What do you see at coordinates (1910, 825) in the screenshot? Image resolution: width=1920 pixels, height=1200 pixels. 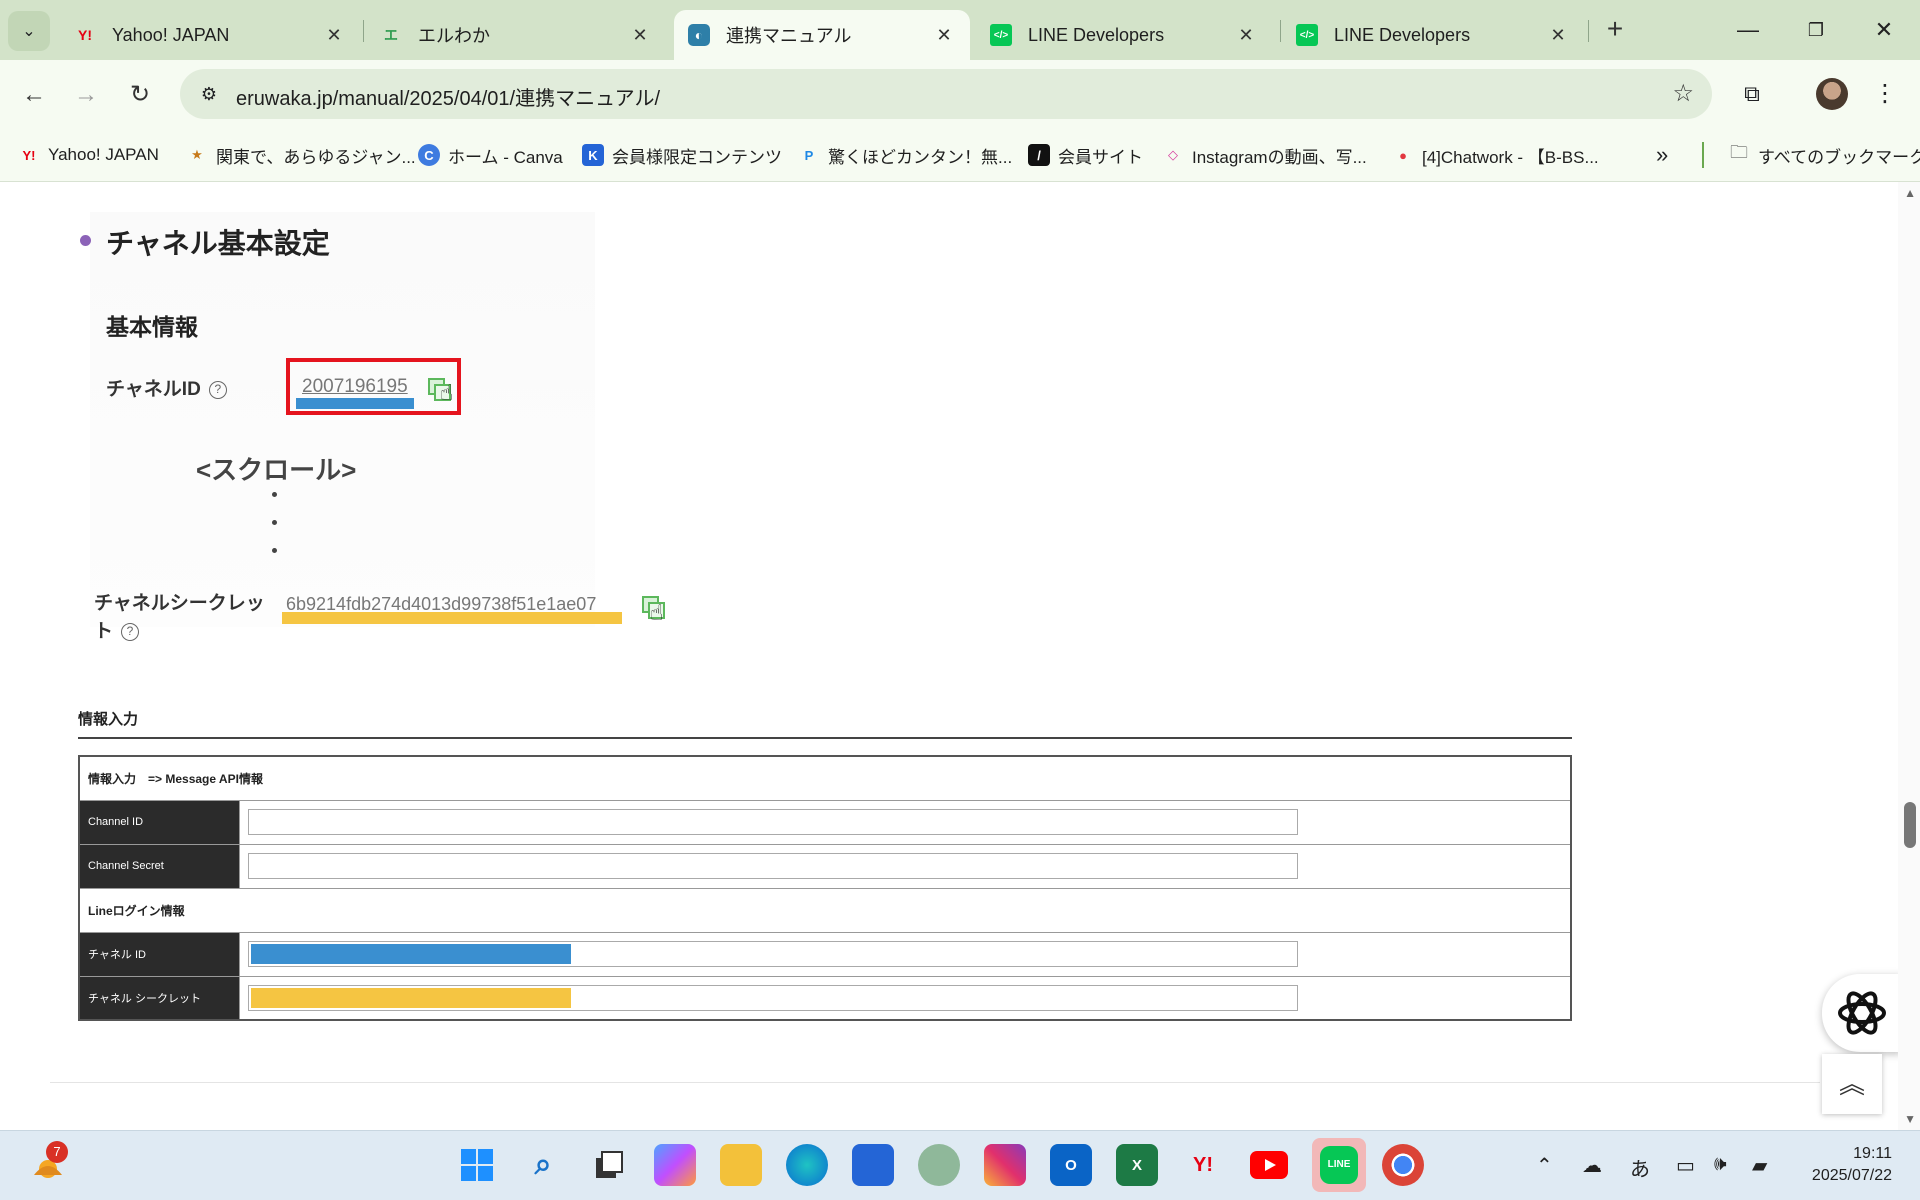 I see `scrollbar-thumb` at bounding box center [1910, 825].